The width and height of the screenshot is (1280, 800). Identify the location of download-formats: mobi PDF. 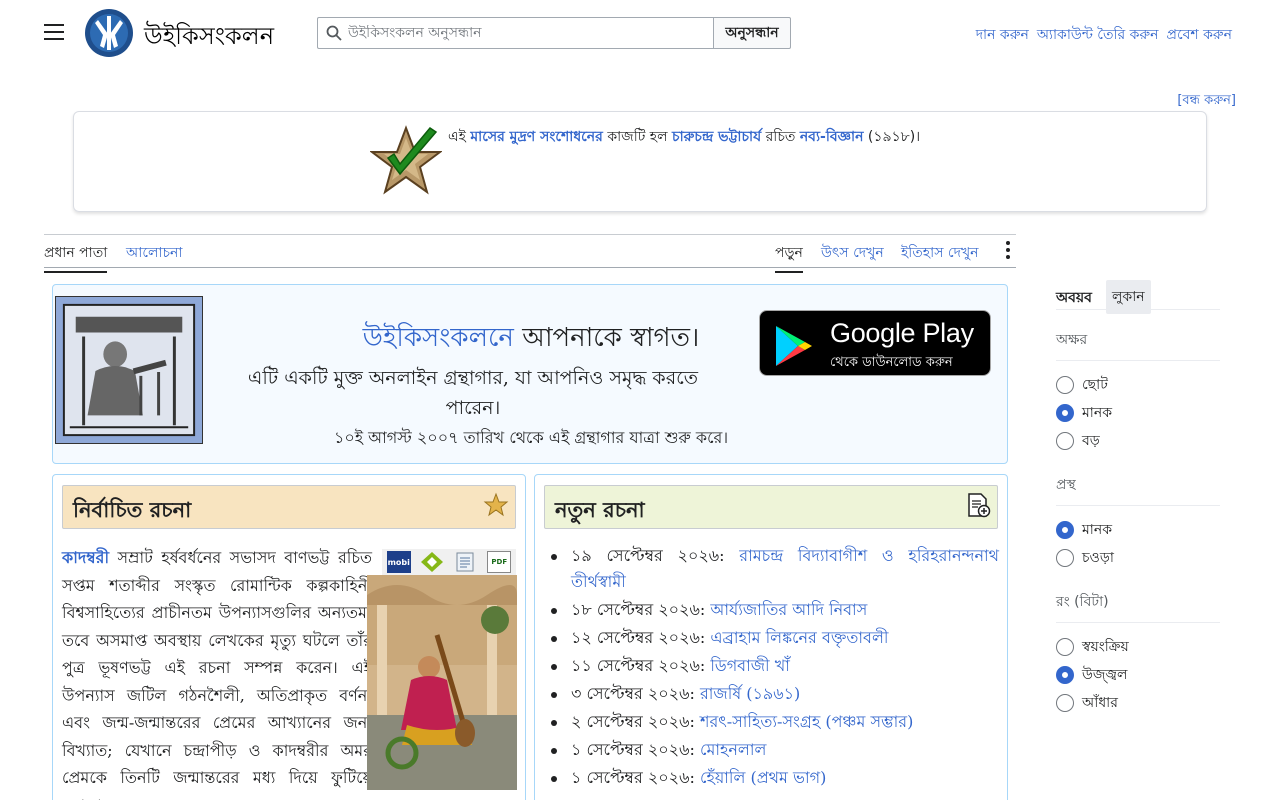
(449, 562).